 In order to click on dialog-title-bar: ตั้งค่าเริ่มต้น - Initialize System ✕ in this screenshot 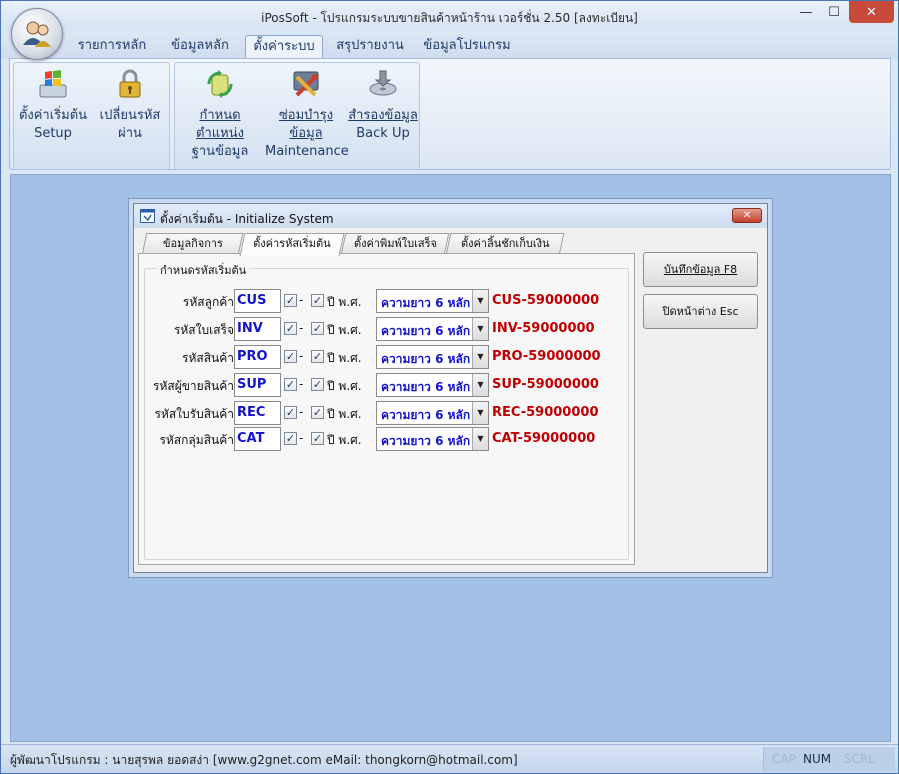, I will do `click(450, 216)`.